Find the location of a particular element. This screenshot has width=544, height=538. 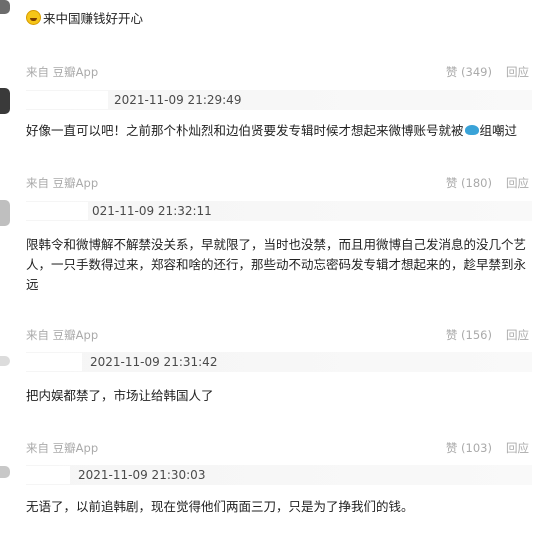

comment-info-bar: 2021-11-09 21:31:42 is located at coordinates (279, 362).